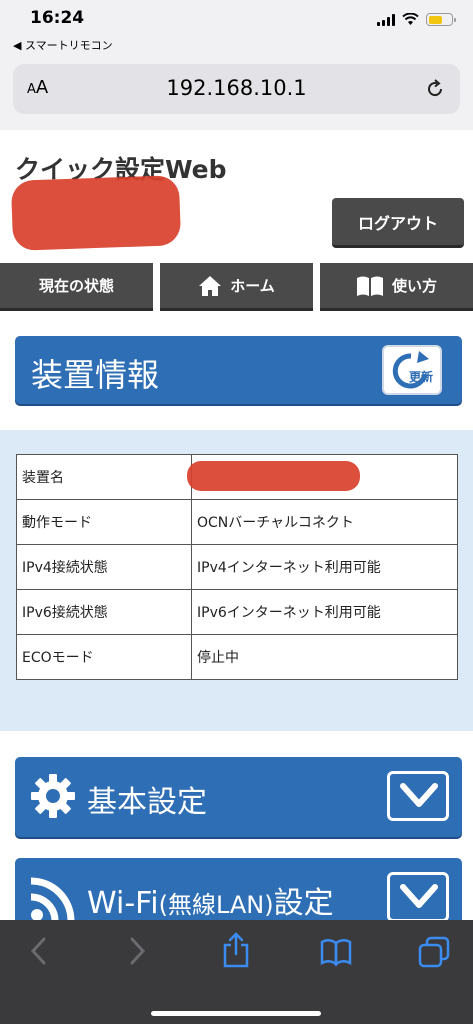 The image size is (473, 1024). Describe the element at coordinates (95, 375) in the screenshot. I see `device-info-title: 装置情報` at that location.